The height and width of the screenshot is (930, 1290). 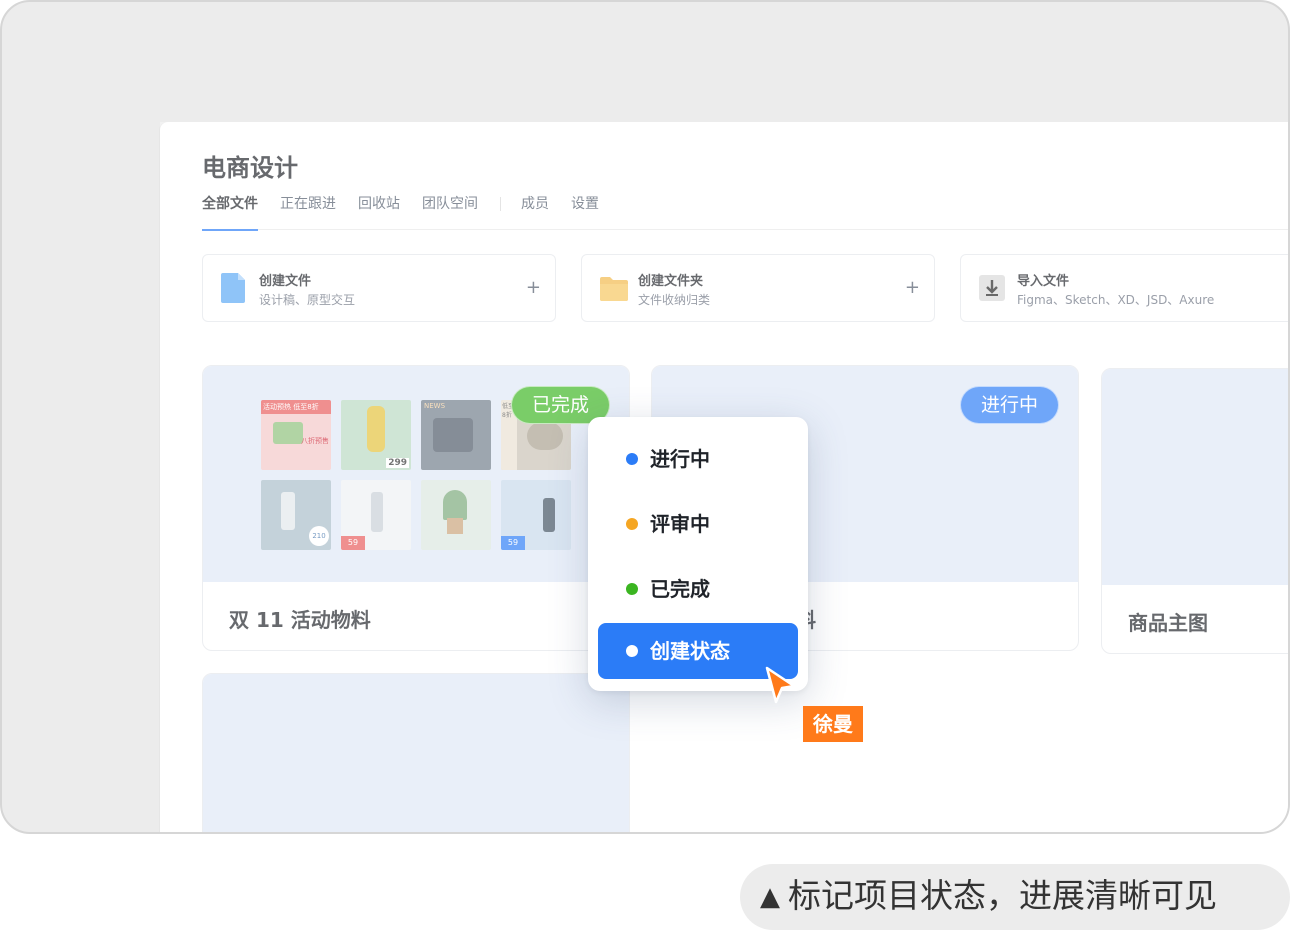 I want to click on poster-thumbnail: 活动预热 低至8折 八折预售, so click(x=296, y=435).